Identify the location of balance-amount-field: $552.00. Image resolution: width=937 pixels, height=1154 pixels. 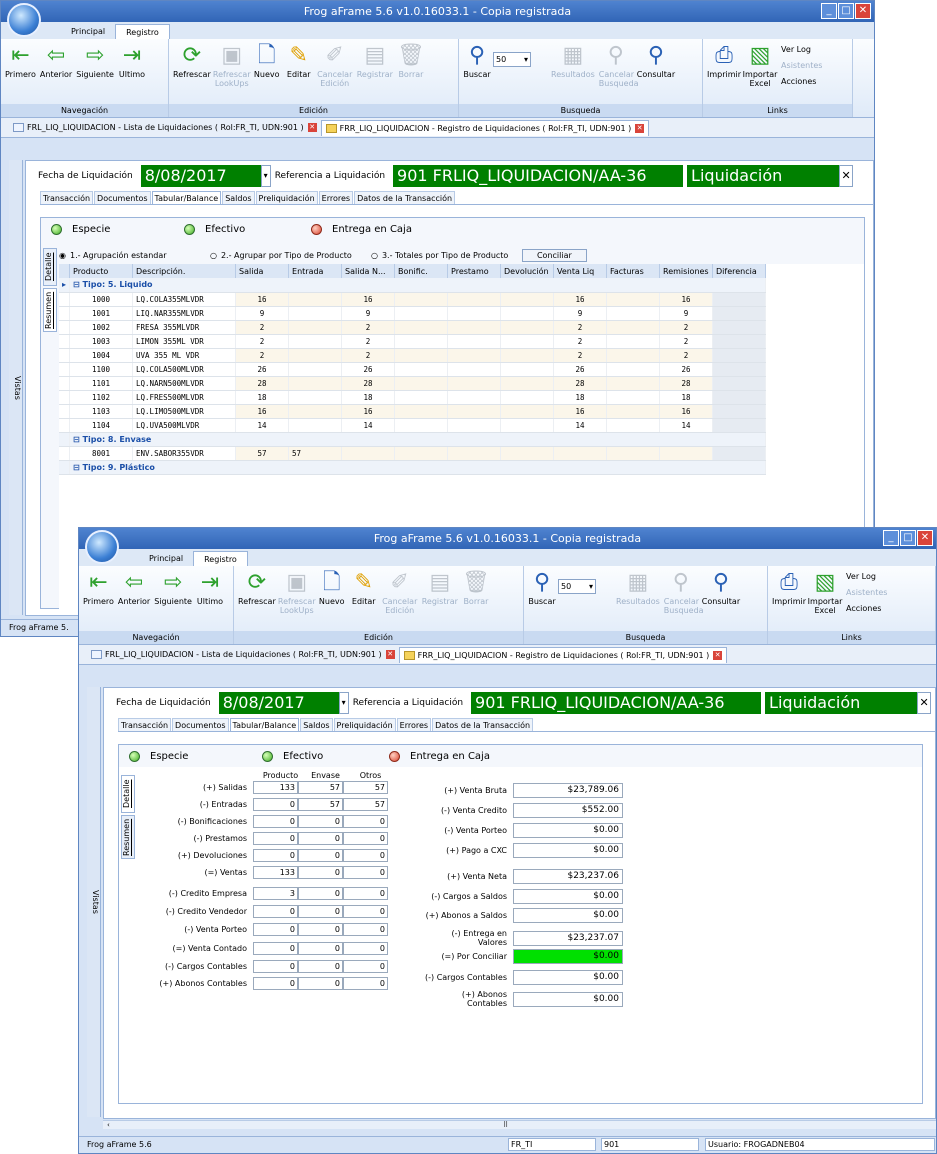
(568, 810).